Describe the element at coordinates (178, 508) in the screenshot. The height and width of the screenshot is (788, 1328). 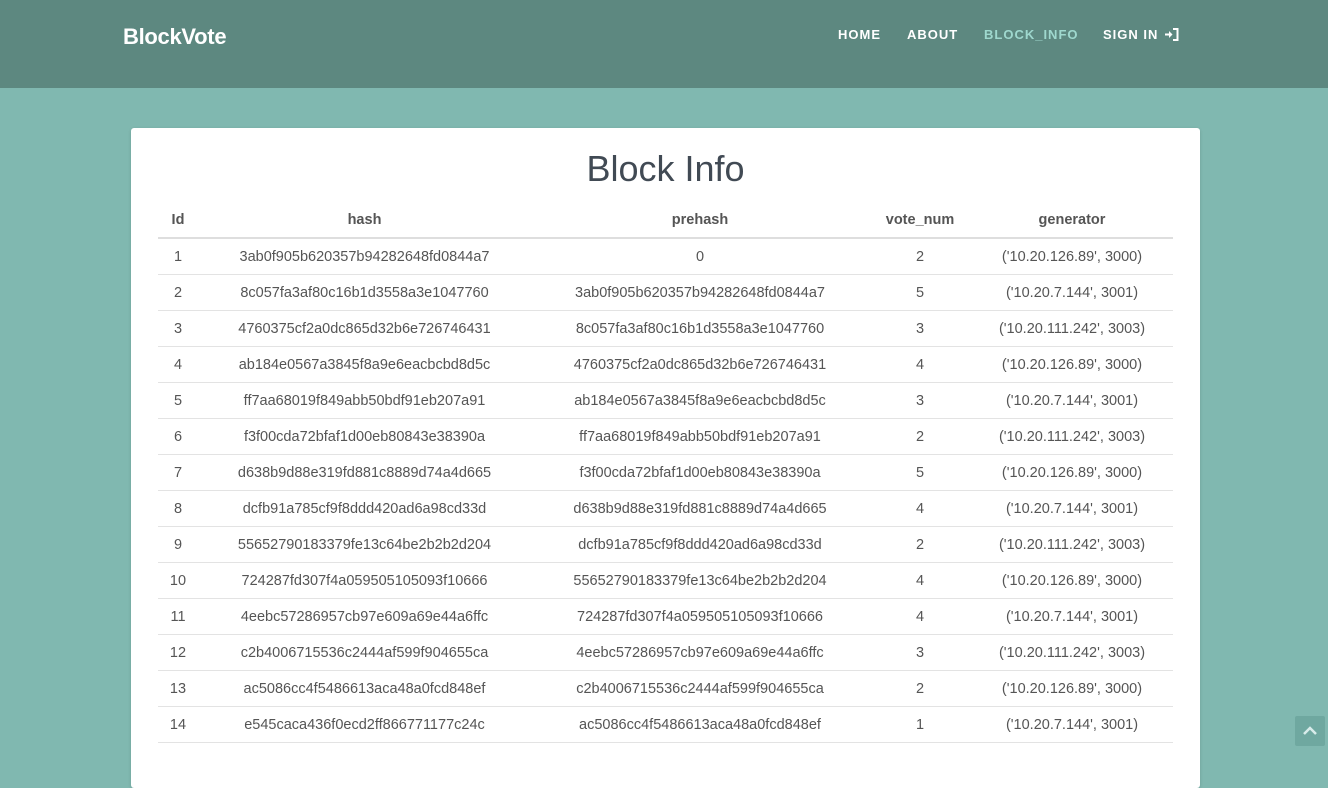
I see `cell-id: 8` at that location.